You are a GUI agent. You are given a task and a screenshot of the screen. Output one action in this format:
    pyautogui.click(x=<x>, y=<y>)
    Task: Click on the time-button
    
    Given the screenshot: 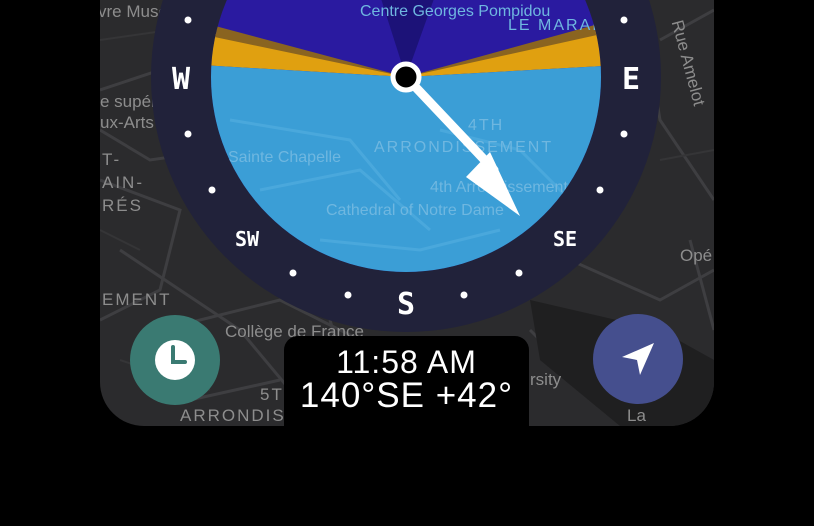 What is the action you would take?
    pyautogui.click(x=175, y=360)
    